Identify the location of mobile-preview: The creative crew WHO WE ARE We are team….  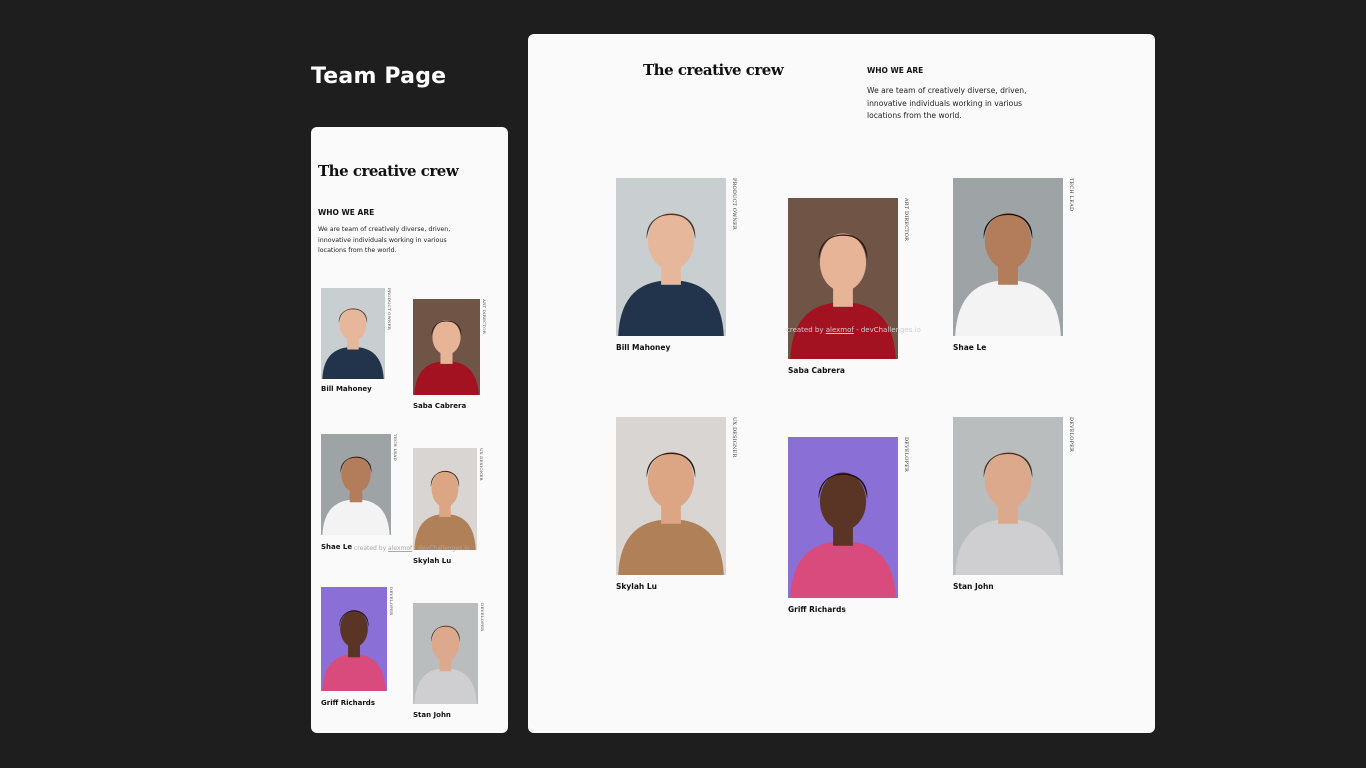
(409, 430).